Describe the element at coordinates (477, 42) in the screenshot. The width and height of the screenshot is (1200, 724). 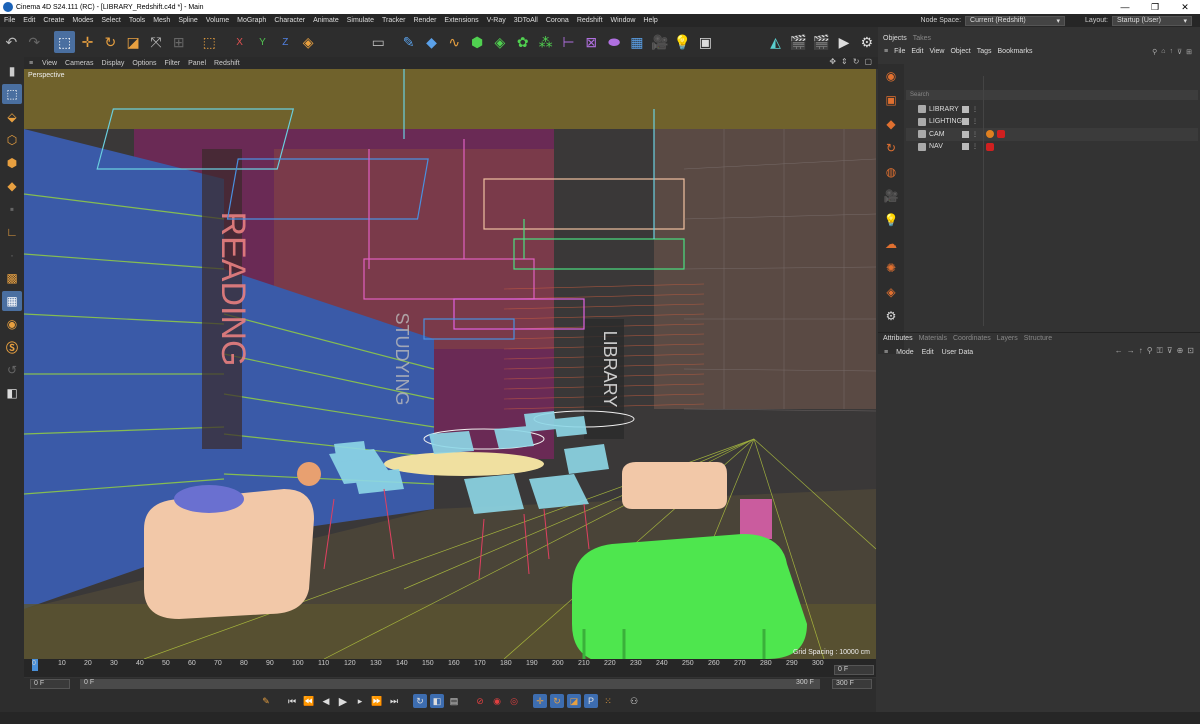
I see `subdivision-icon: ⬢` at that location.